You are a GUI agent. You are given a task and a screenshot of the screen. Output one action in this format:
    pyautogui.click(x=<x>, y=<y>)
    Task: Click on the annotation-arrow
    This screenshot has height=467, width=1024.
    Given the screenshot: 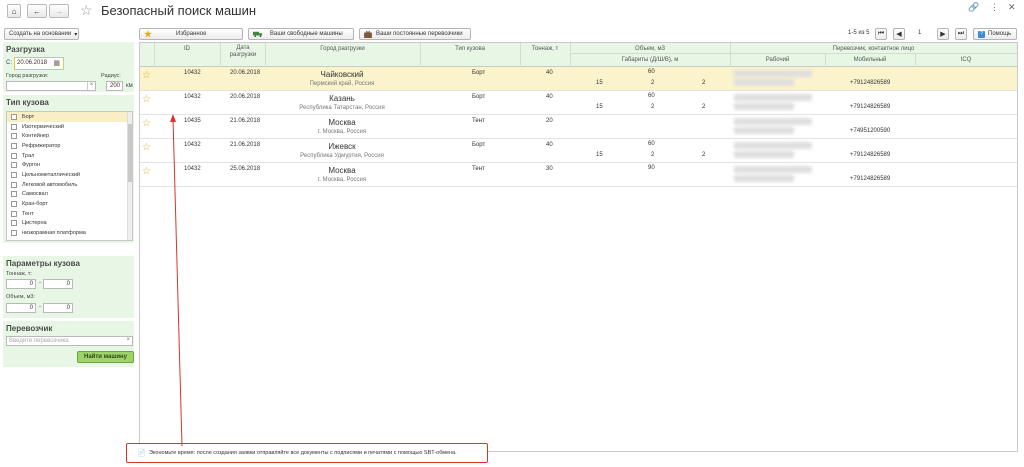 What is the action you would take?
    pyautogui.click(x=176, y=280)
    